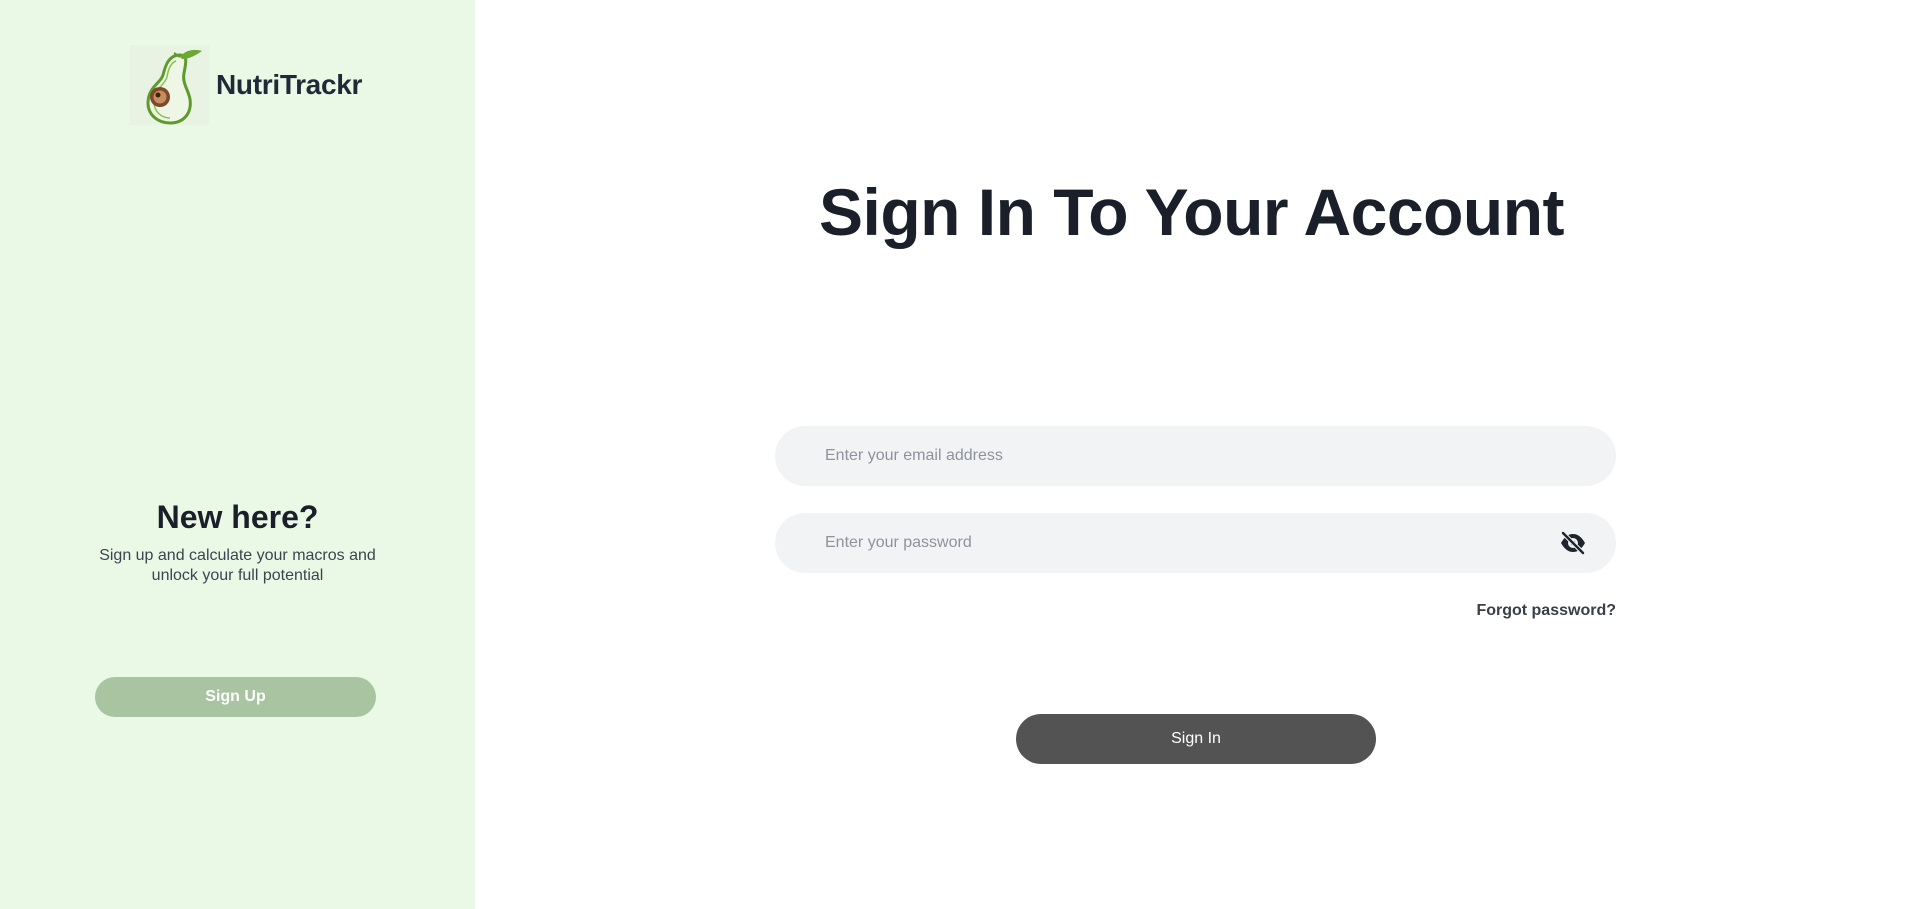  What do you see at coordinates (1546, 611) in the screenshot?
I see `forgot-password-link: Forgot password?` at bounding box center [1546, 611].